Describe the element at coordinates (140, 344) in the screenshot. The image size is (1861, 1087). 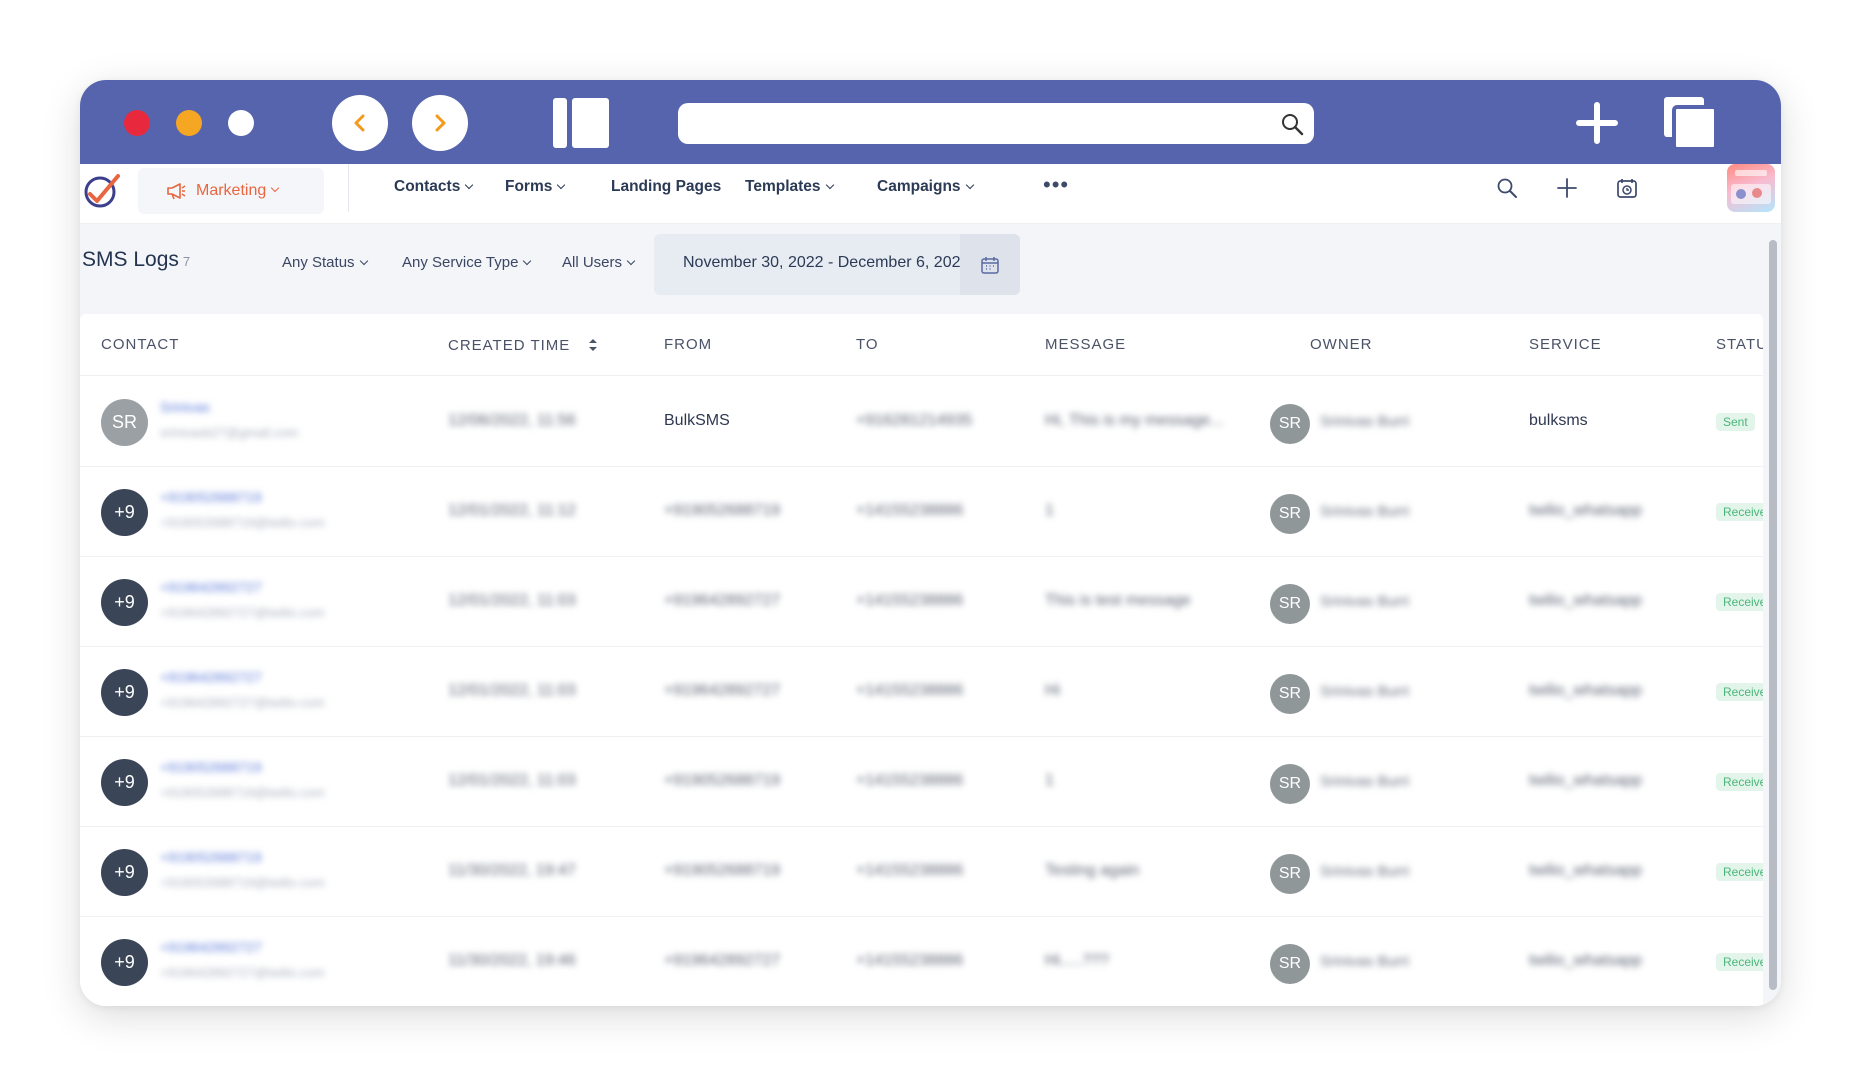
I see `col-contact: CONTACT` at that location.